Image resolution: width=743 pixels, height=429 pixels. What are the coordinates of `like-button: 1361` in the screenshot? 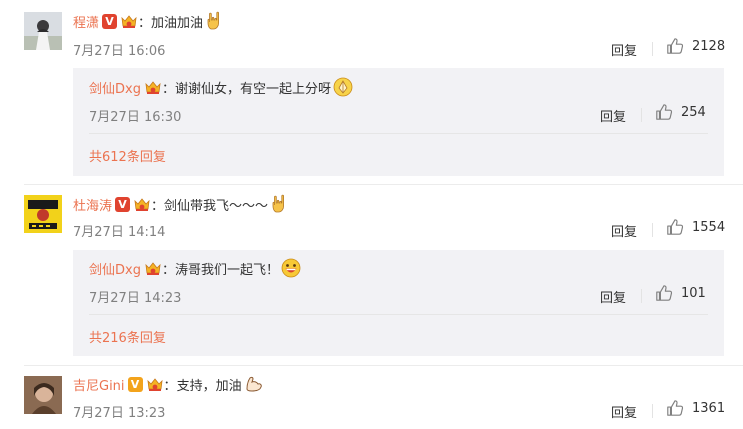 It's located at (695, 408).